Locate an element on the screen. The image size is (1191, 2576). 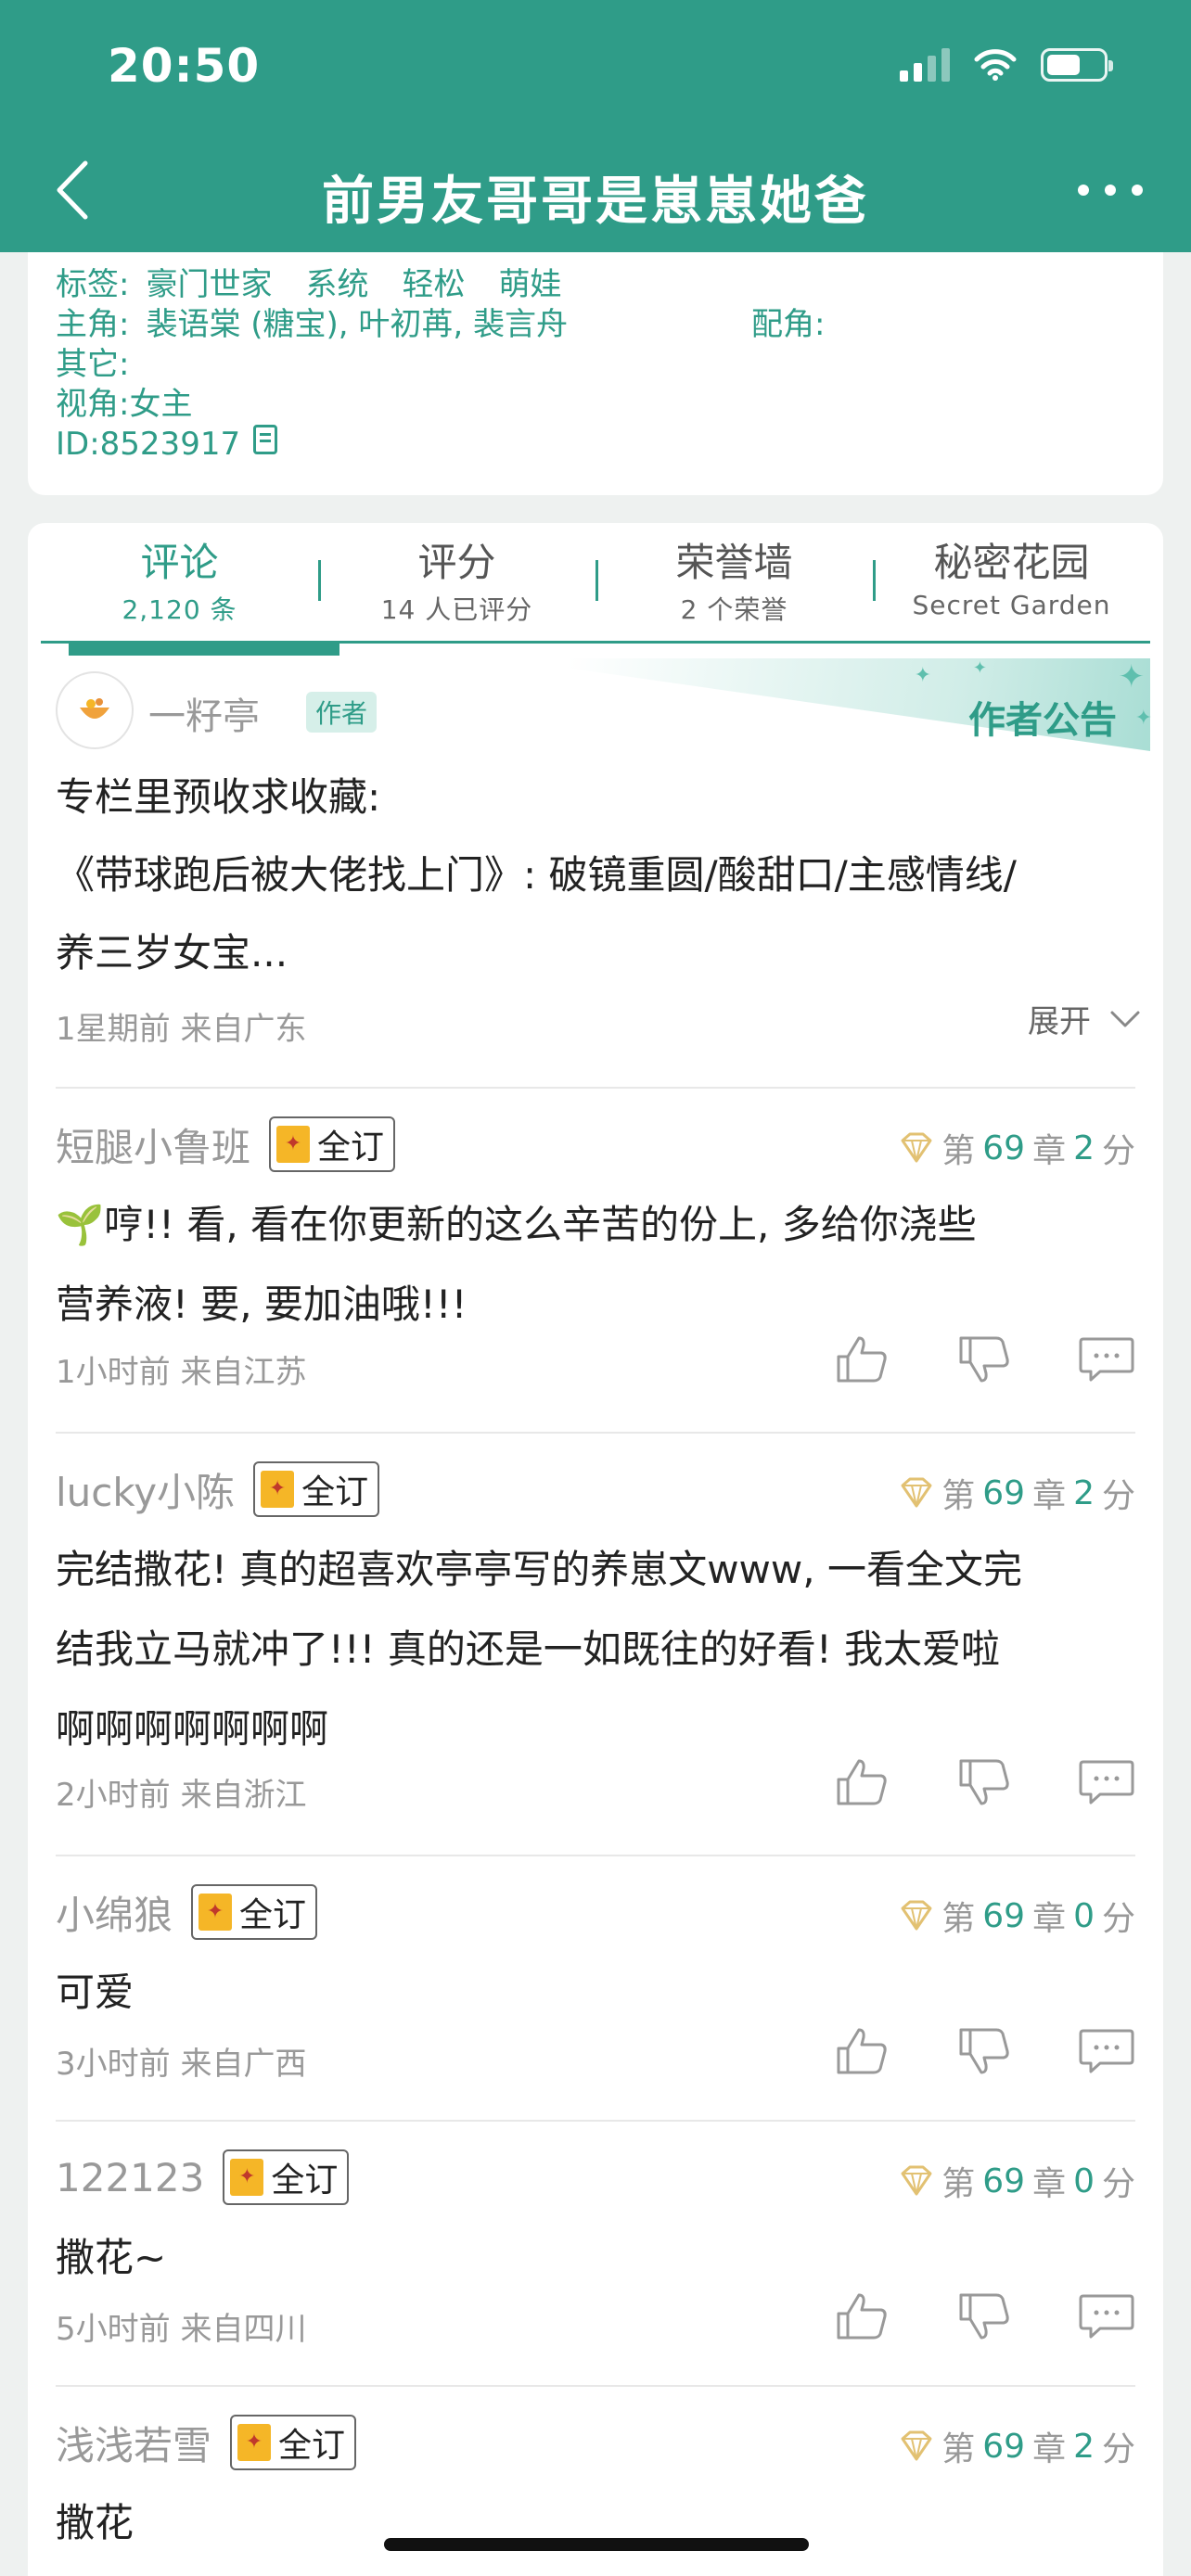
id-row: ID:8523917 is located at coordinates (595, 445).